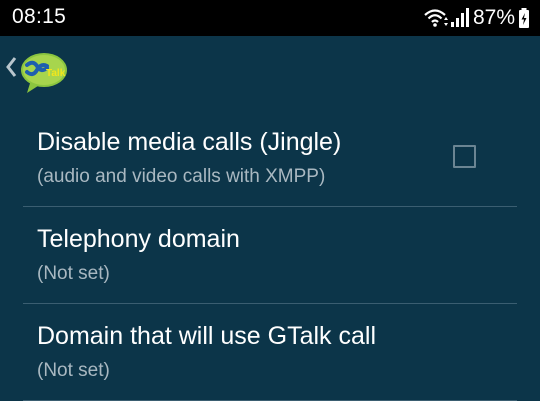 The width and height of the screenshot is (540, 401). What do you see at coordinates (138, 239) in the screenshot?
I see `pref-title: Telephony domain` at bounding box center [138, 239].